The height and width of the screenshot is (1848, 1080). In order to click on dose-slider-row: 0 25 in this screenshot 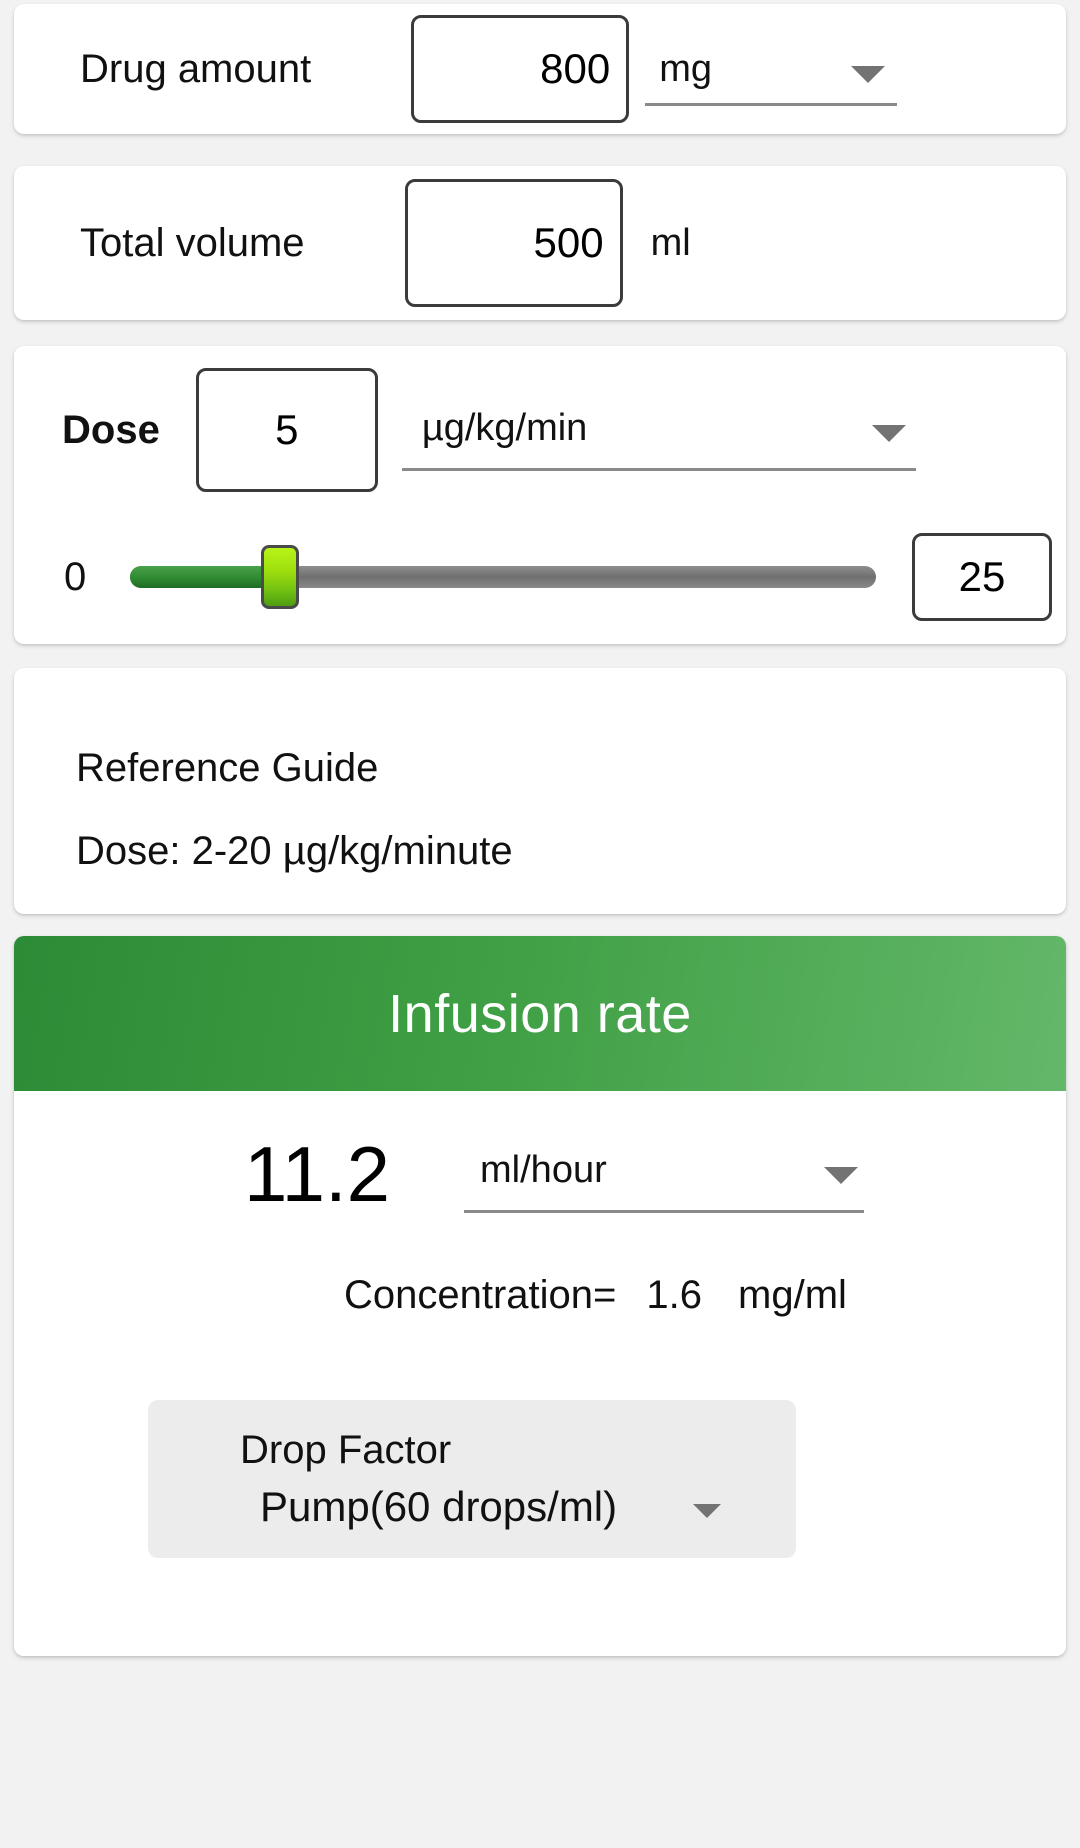, I will do `click(540, 577)`.